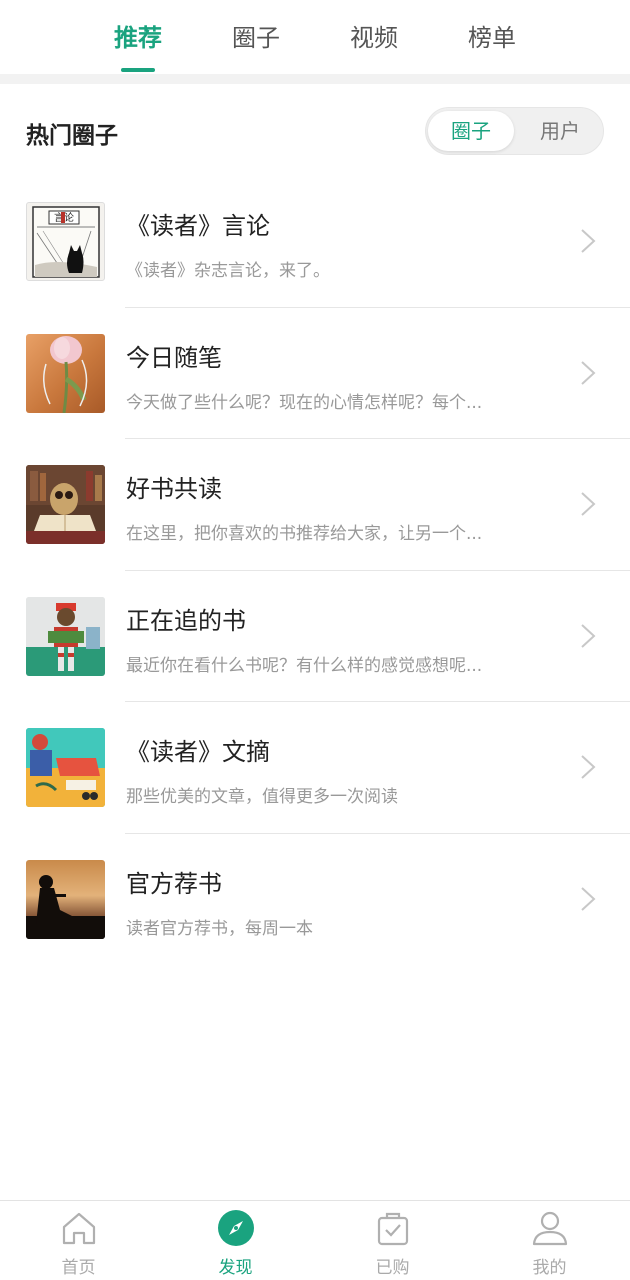 This screenshot has height=1280, width=630. I want to click on tab-videos: 视频, so click(374, 35).